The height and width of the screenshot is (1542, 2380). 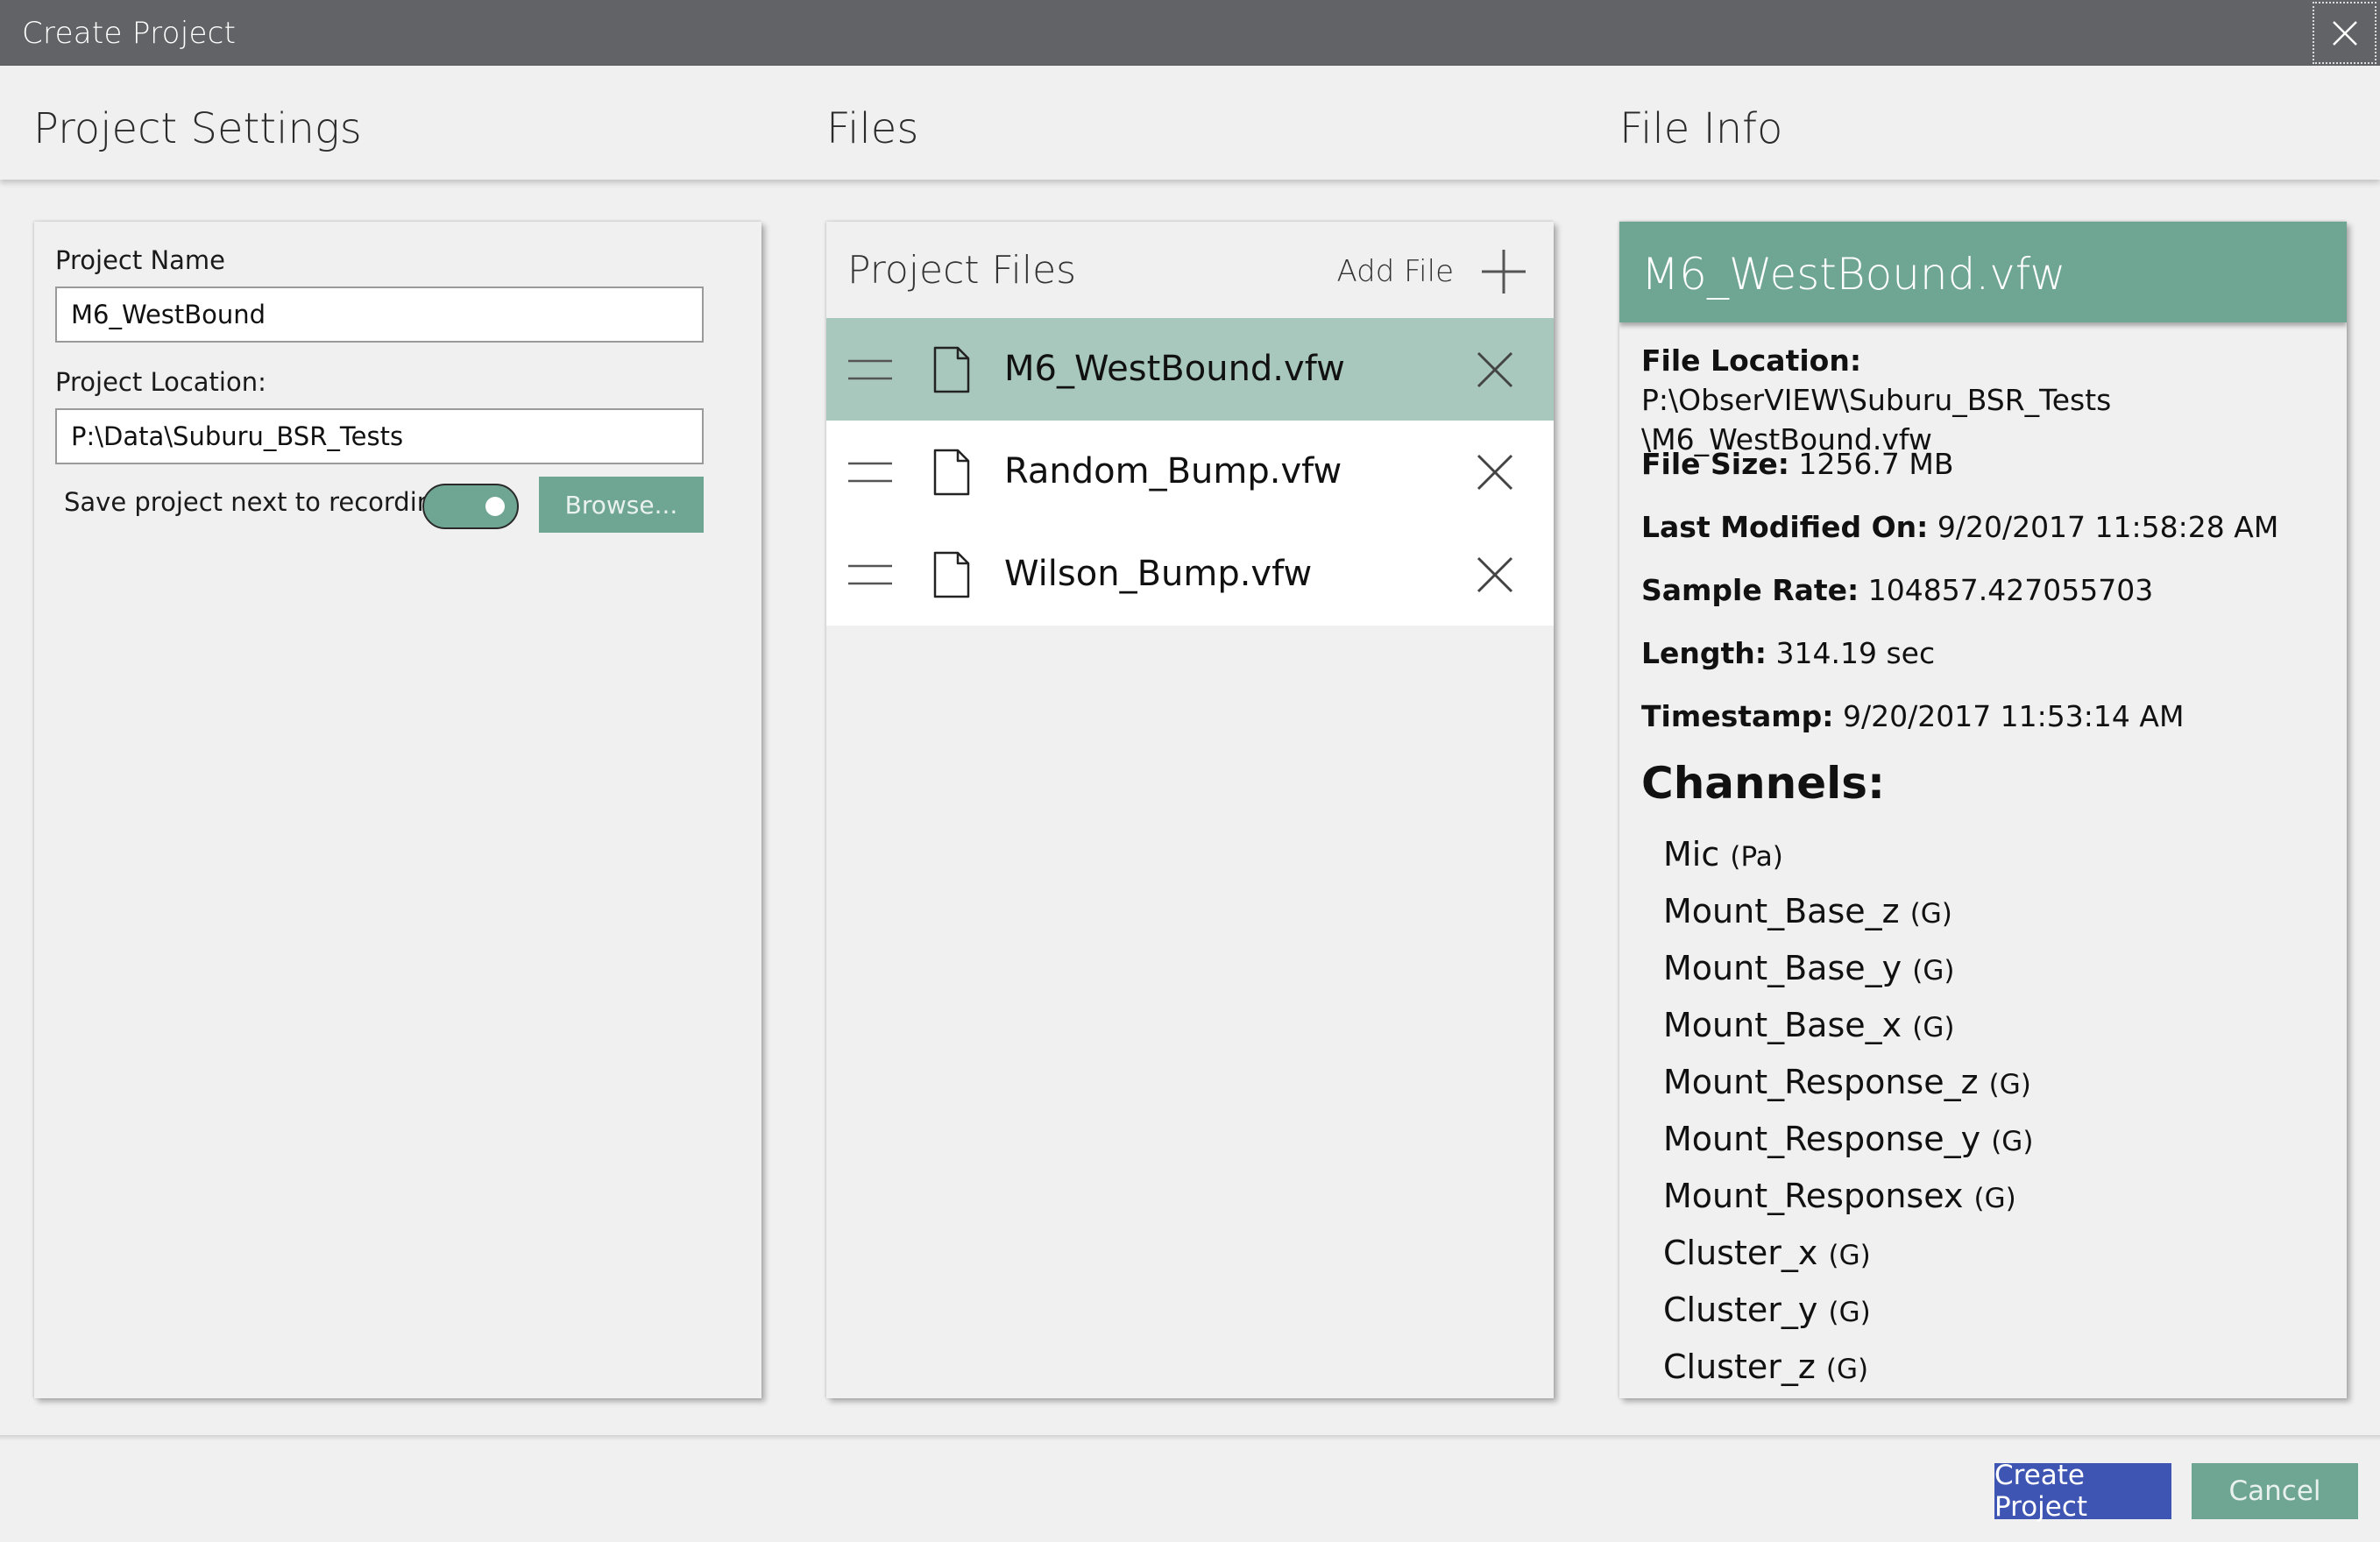 What do you see at coordinates (1763, 783) in the screenshot?
I see `channels-heading: Channels:` at bounding box center [1763, 783].